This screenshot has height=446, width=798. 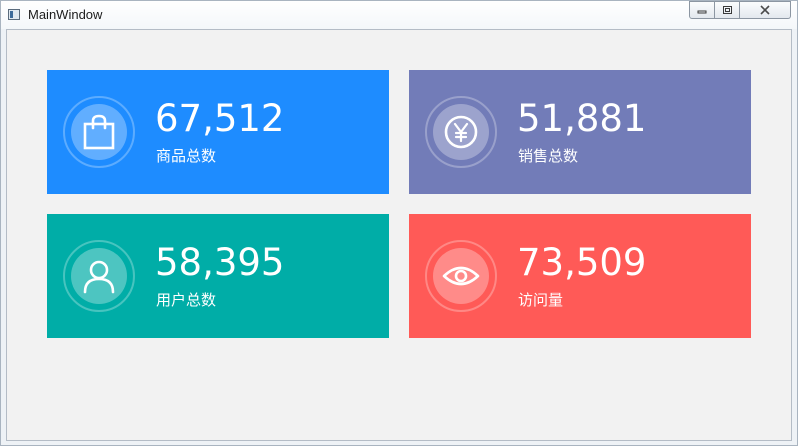 What do you see at coordinates (399, 15) in the screenshot?
I see `title-bar: MainWindow` at bounding box center [399, 15].